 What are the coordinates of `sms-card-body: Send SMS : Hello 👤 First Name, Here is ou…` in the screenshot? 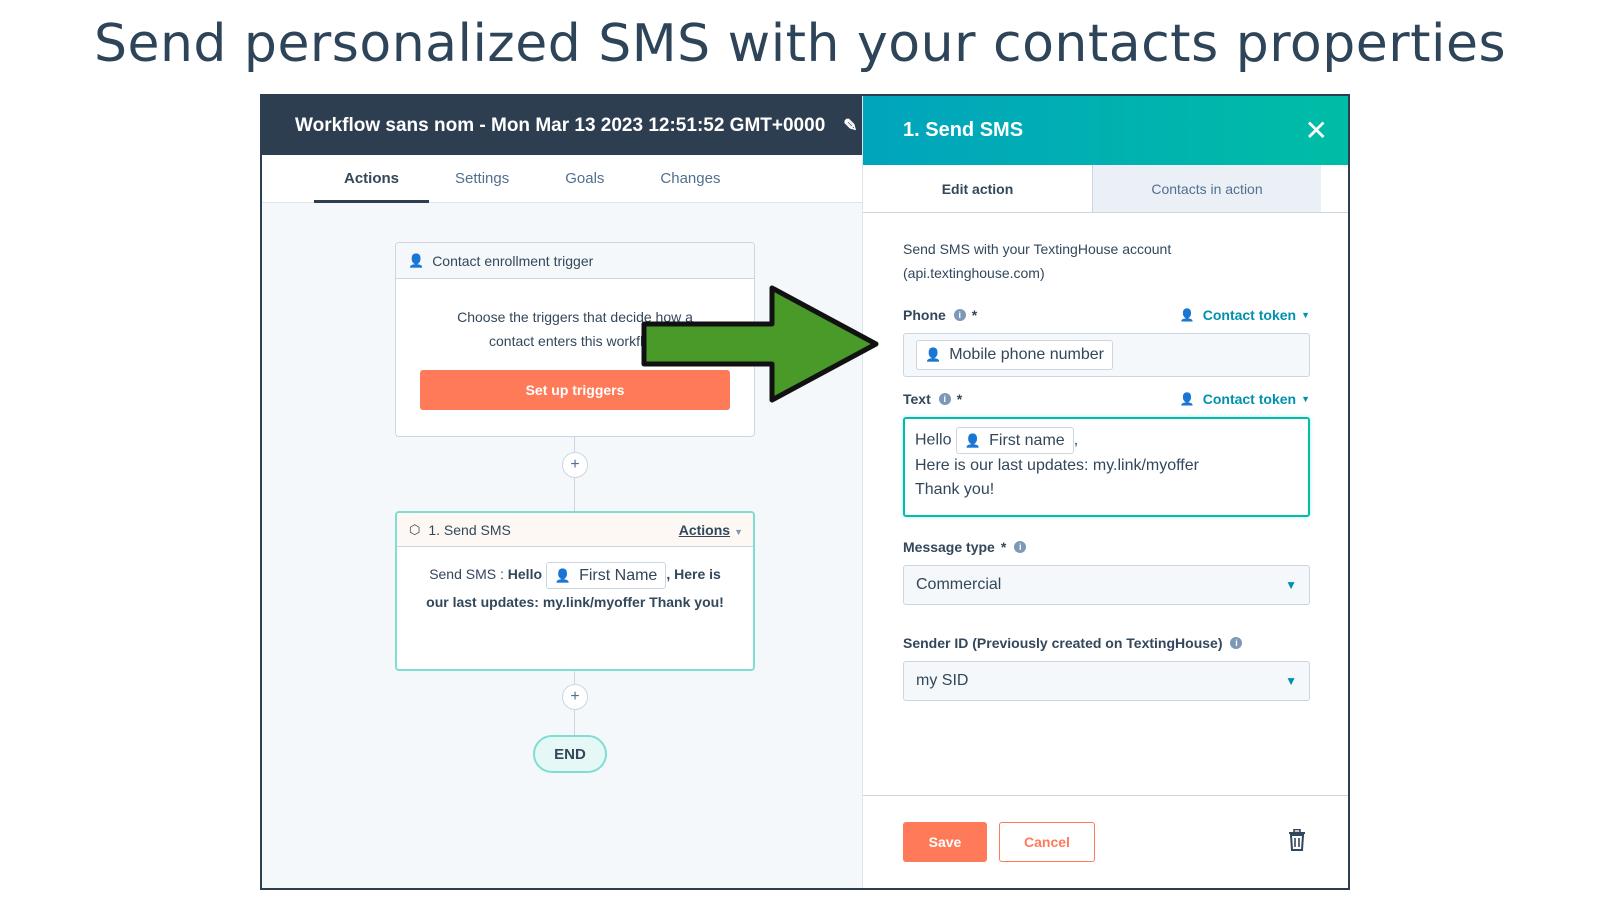 It's located at (575, 581).